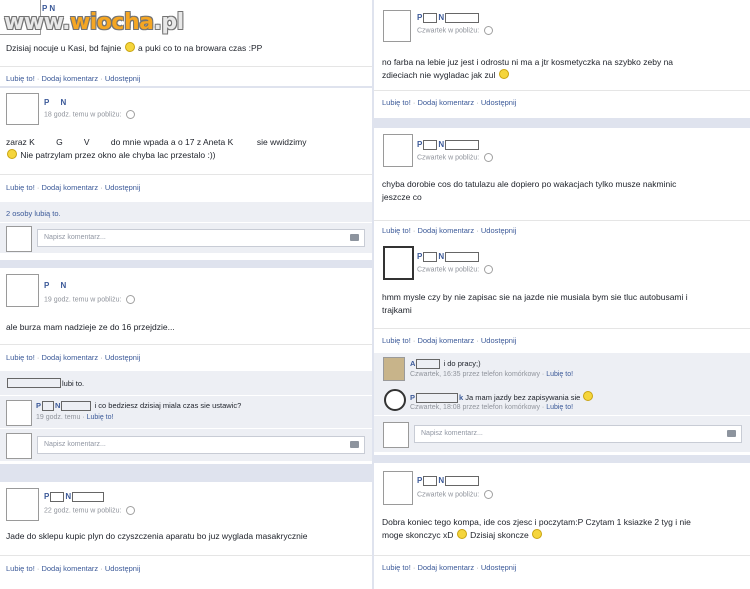 The height and width of the screenshot is (589, 750). Describe the element at coordinates (33, 213) in the screenshot. I see `likes-count-link: 2 osoby lubią to.` at that location.